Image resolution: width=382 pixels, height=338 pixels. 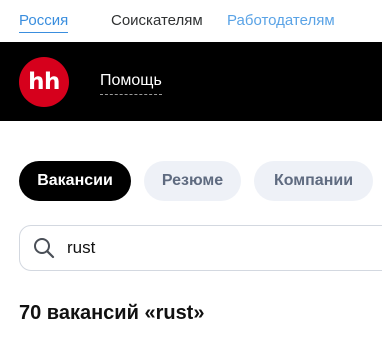 I want to click on job-seekers-link: Соискателям, so click(x=157, y=21).